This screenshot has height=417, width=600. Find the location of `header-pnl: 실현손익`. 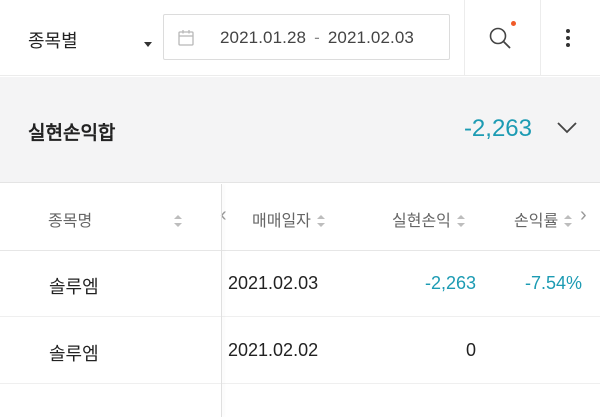

header-pnl: 실현손익 is located at coordinates (428, 219).